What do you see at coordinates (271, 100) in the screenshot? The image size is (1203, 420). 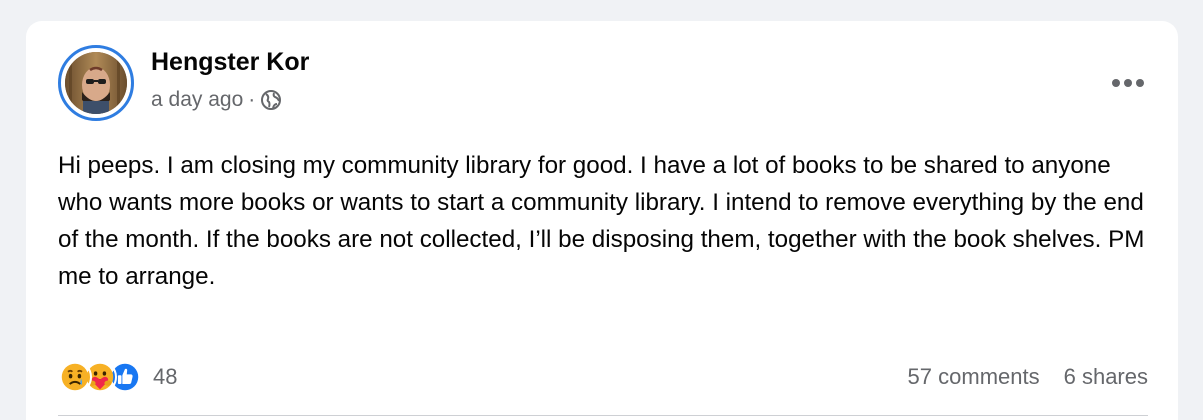 I see `globe-icon` at bounding box center [271, 100].